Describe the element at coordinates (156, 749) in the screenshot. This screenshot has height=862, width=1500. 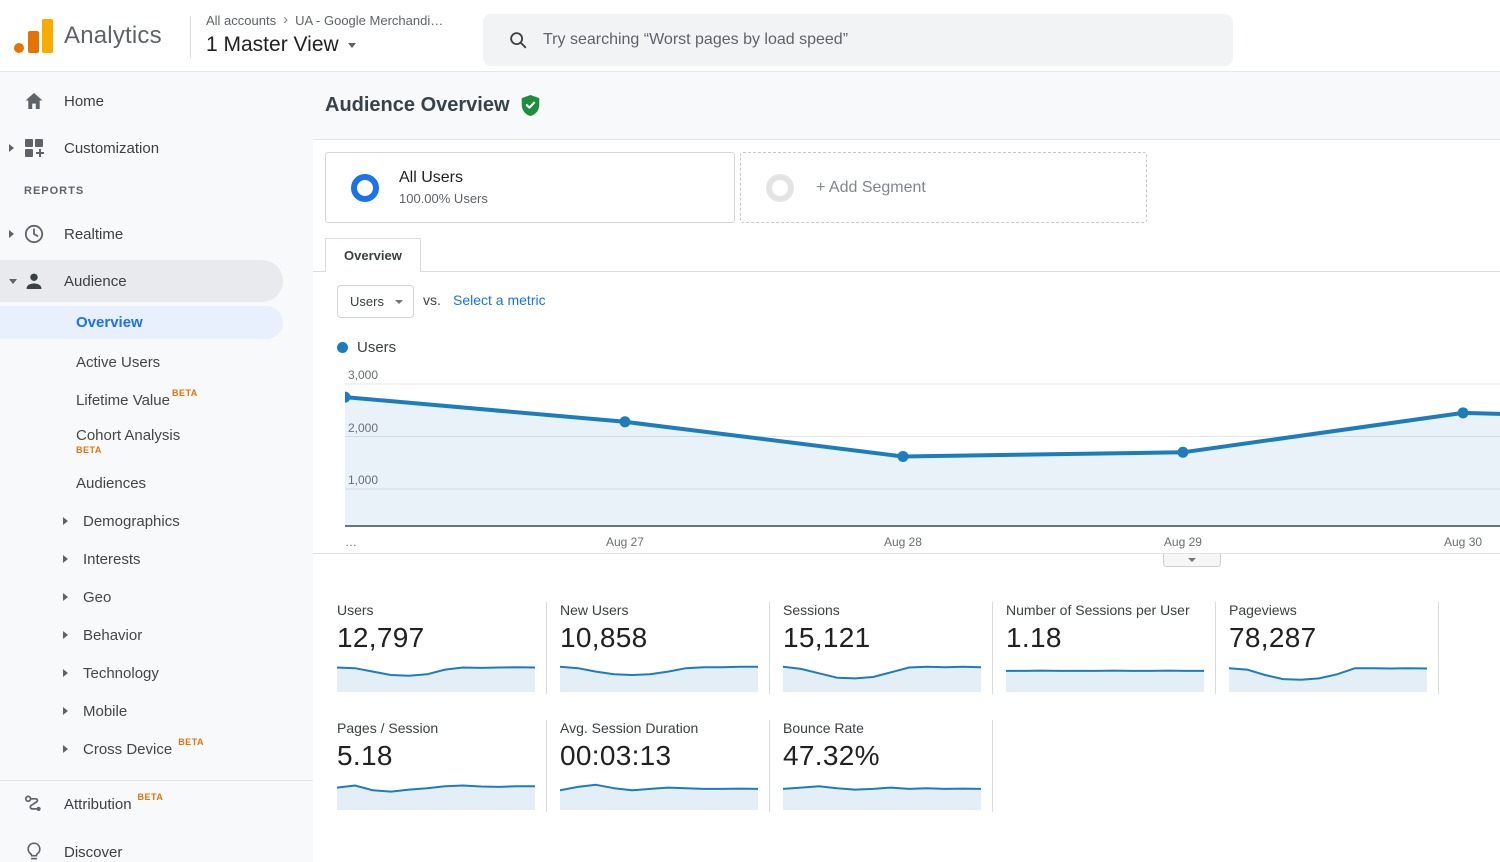
I see `sidebar-item-cross-device: Cross Device BETA` at that location.